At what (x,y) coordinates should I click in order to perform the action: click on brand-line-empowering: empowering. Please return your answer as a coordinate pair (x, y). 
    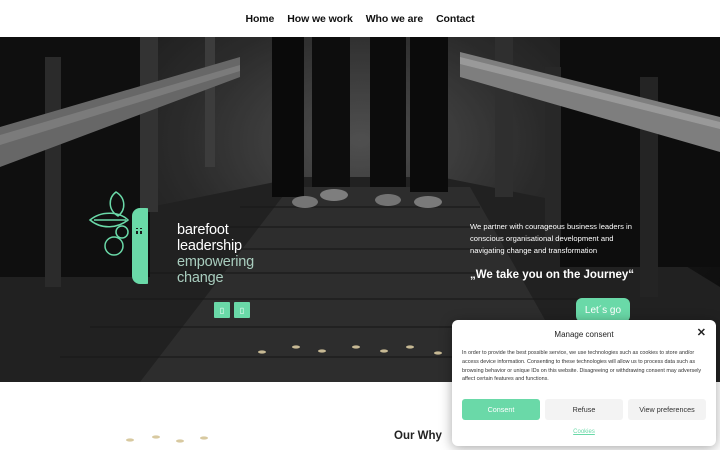
    Looking at the image, I should click on (215, 262).